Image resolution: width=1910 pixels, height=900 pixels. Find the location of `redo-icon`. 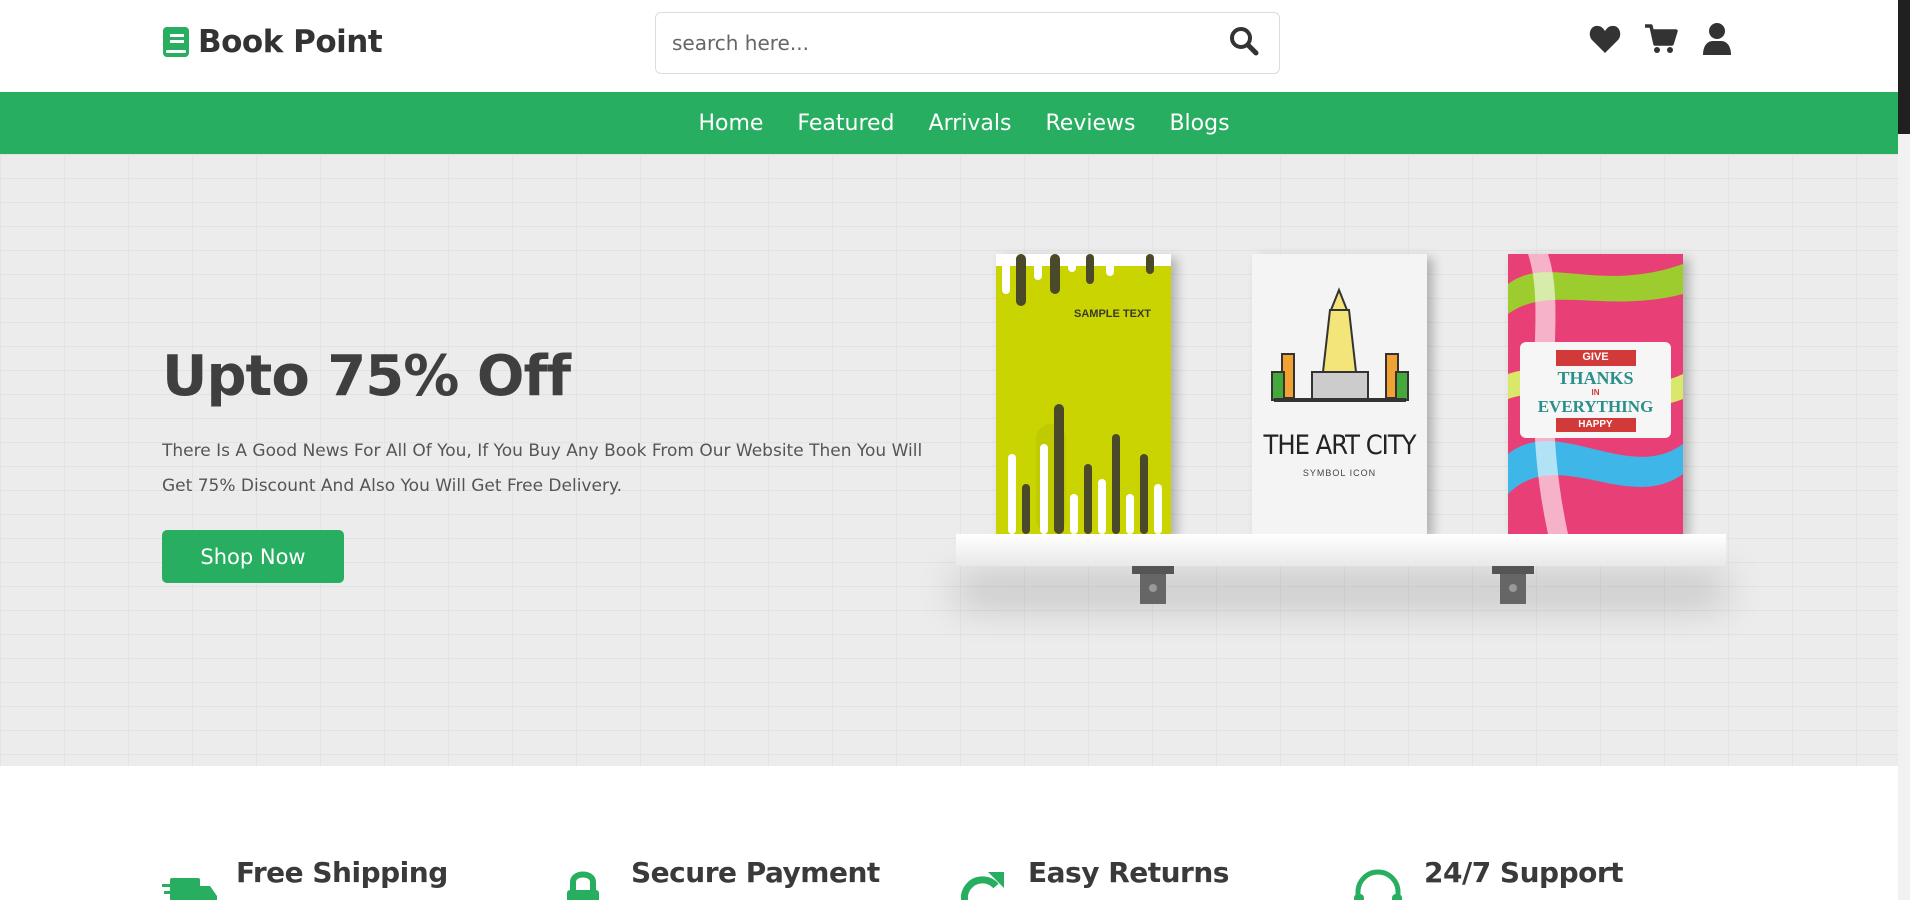

redo-icon is located at coordinates (982, 882).